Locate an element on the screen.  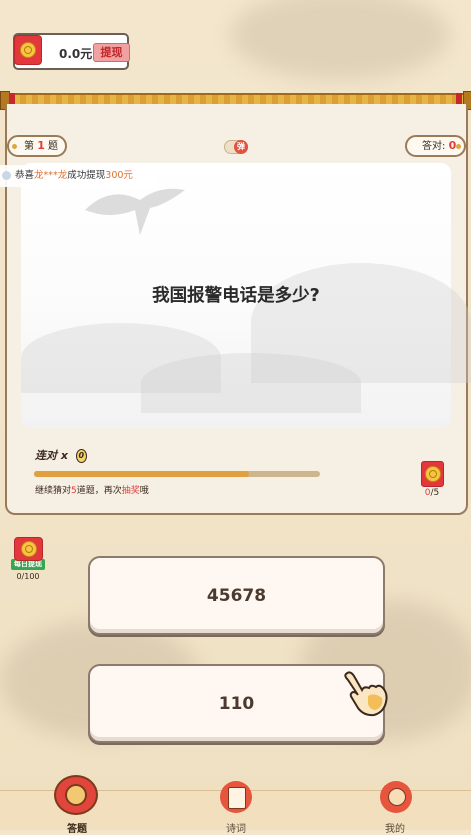
cloud-icon is located at coordinates (6, 175).